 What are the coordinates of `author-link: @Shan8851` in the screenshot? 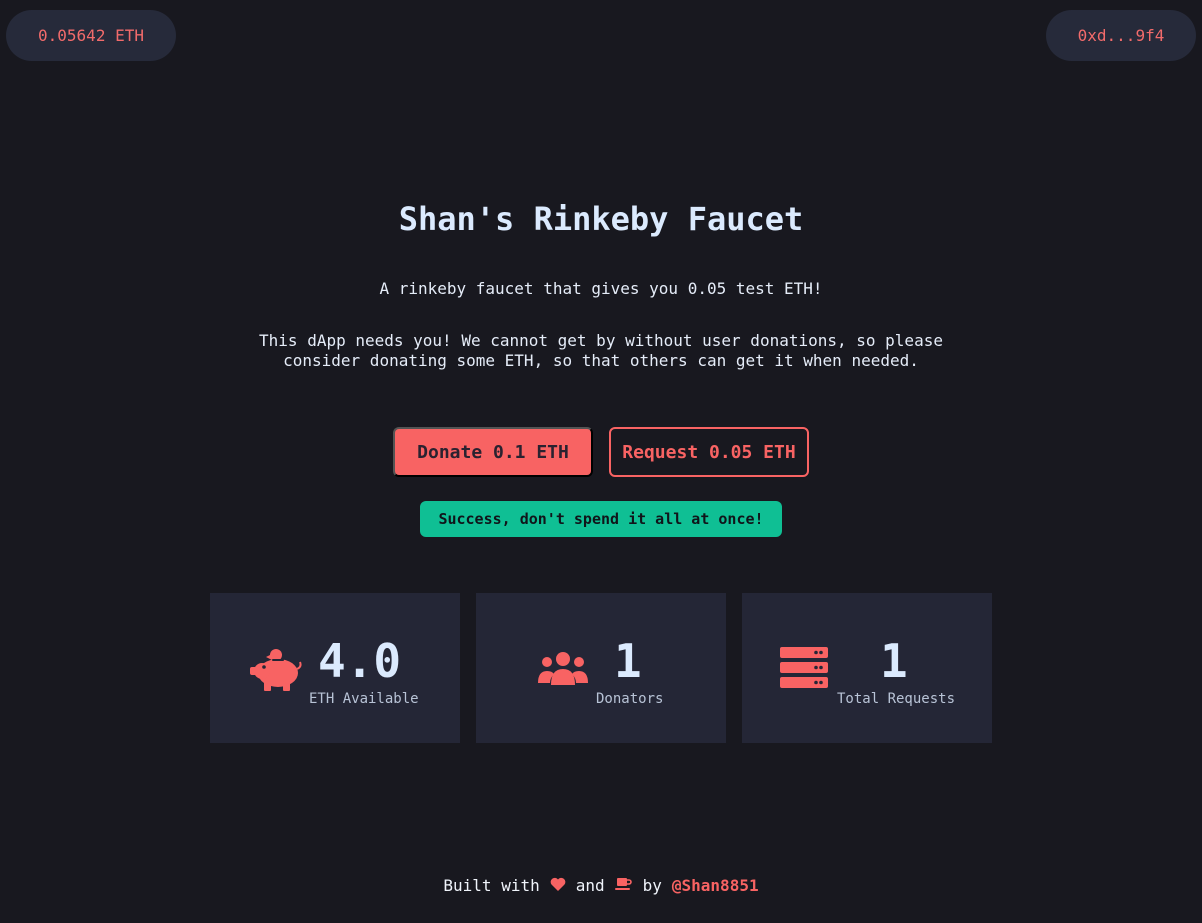 It's located at (715, 885).